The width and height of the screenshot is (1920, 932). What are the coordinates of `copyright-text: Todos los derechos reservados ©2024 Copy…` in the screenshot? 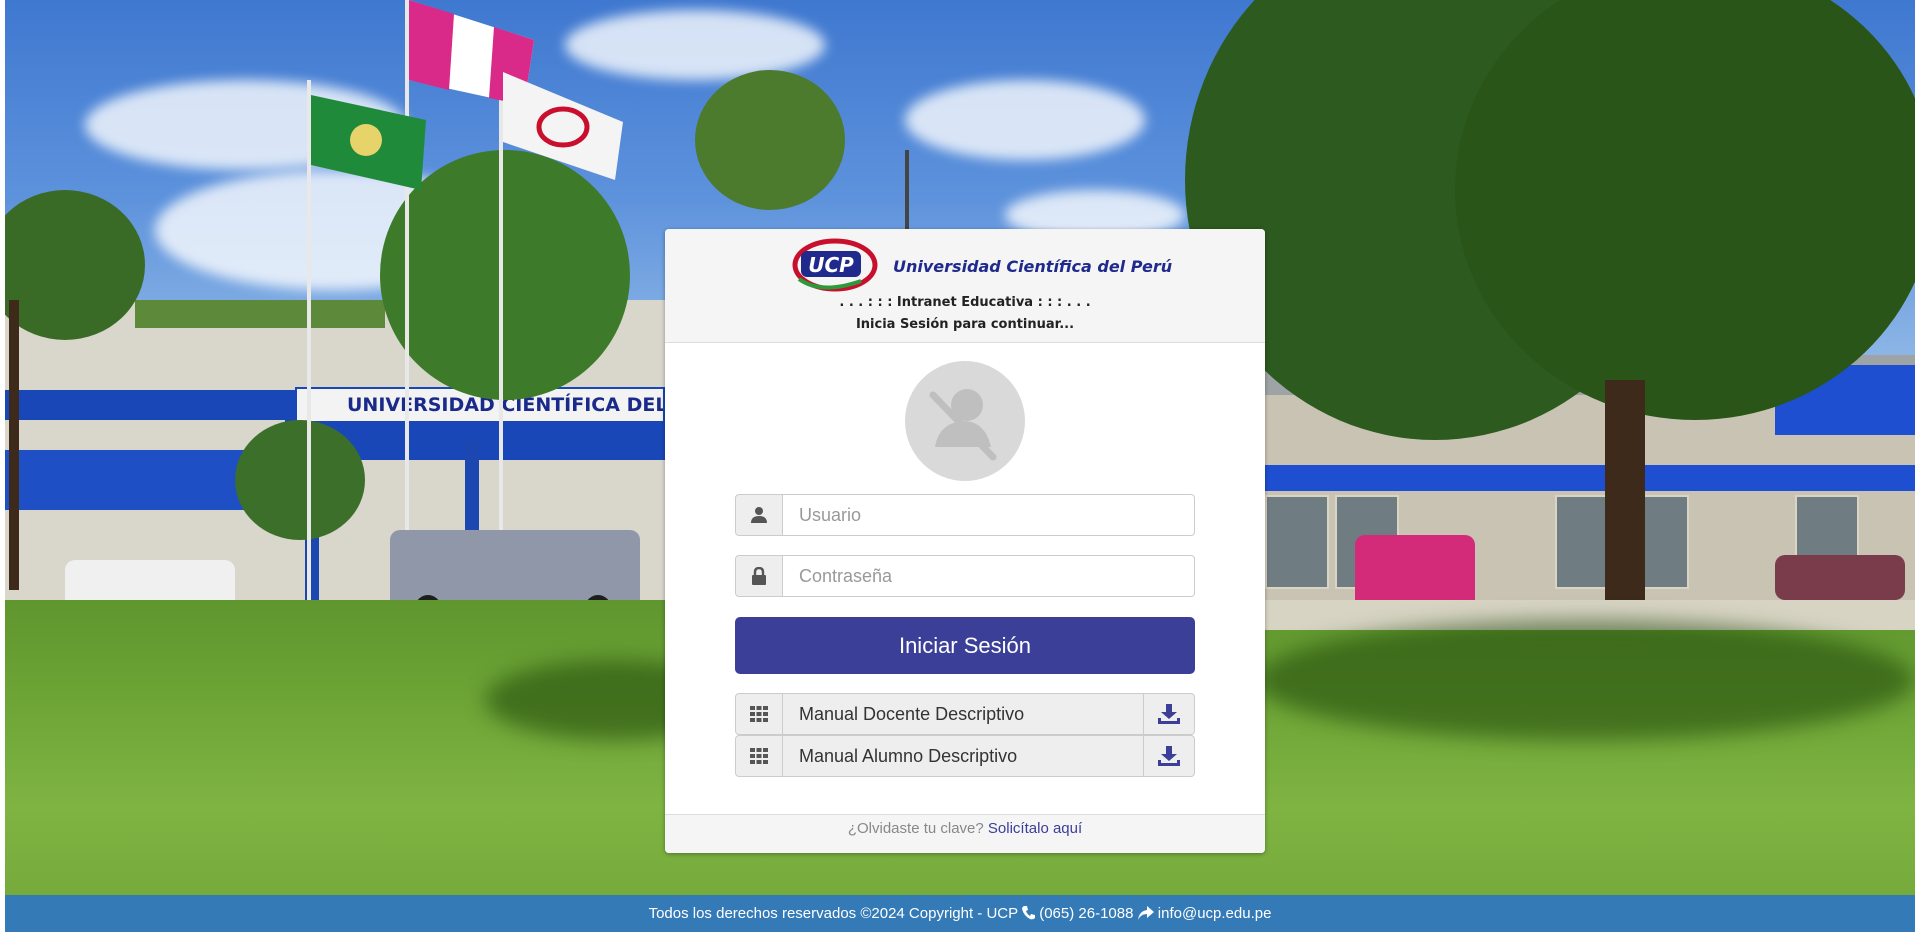 It's located at (833, 913).